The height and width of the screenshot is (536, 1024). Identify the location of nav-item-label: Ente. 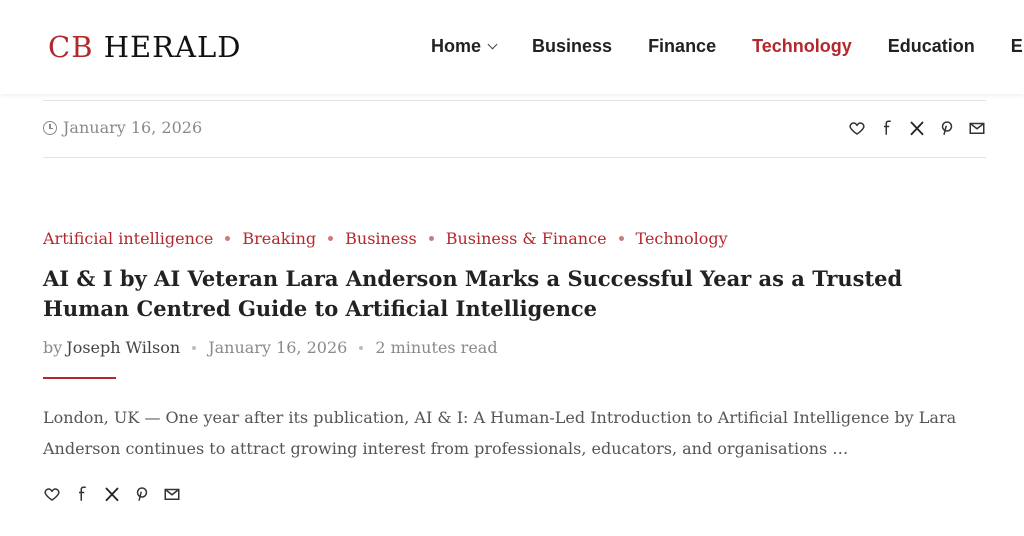
(1017, 46).